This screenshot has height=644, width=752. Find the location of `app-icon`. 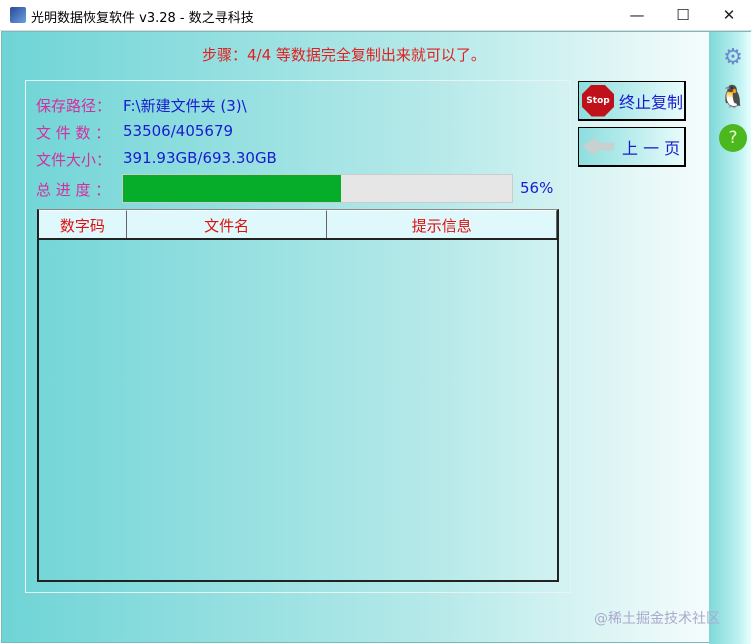

app-icon is located at coordinates (18, 15).